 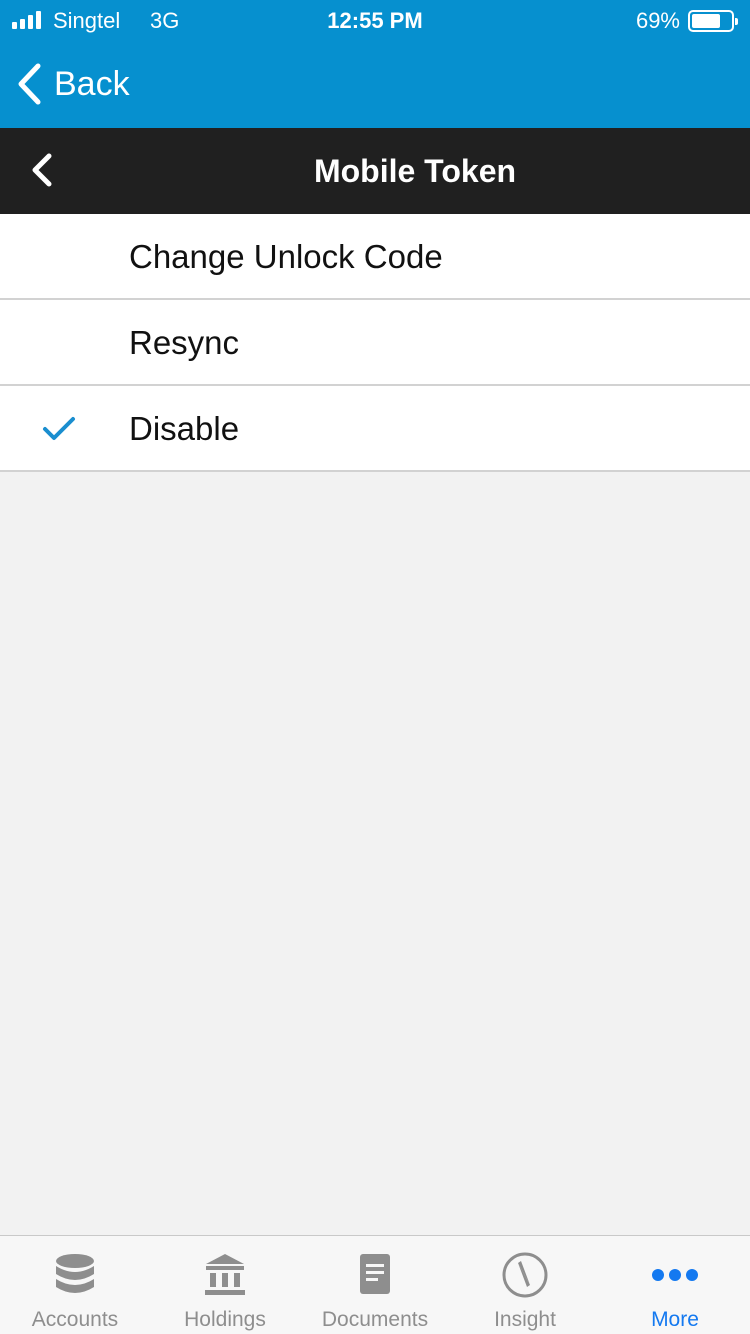 What do you see at coordinates (675, 1285) in the screenshot?
I see `tab-more: More` at bounding box center [675, 1285].